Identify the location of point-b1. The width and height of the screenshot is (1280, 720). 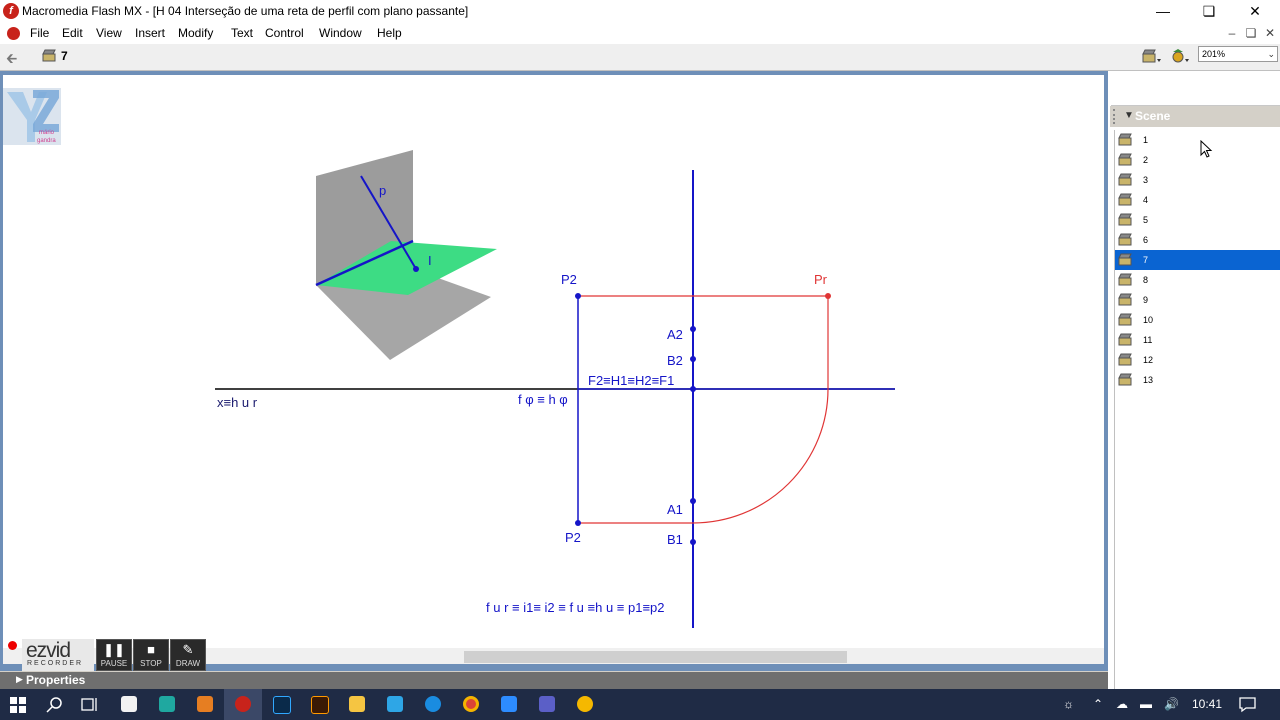
(693, 542).